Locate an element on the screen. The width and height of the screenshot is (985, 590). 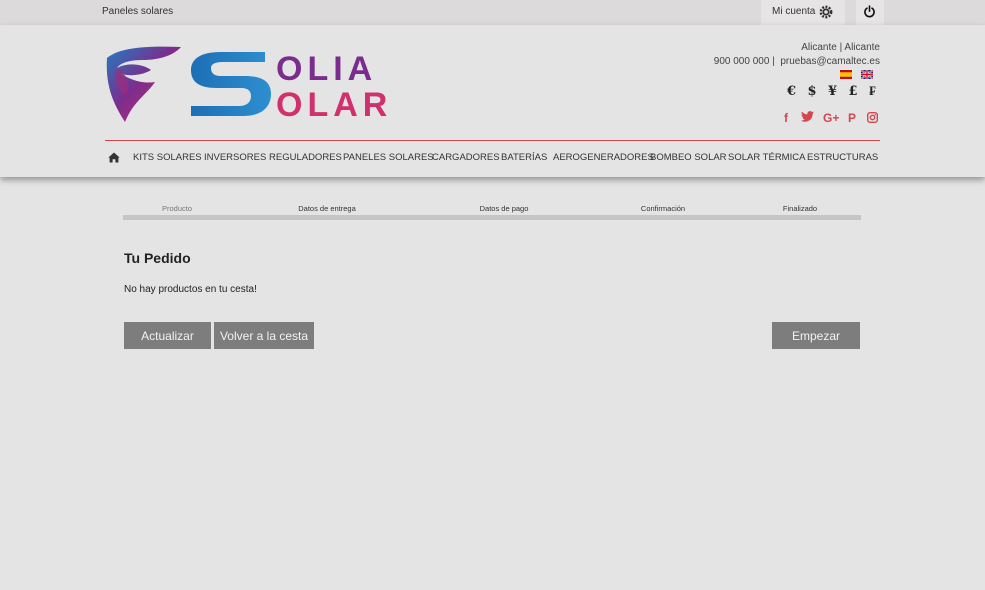
logo-text-olar: OLAR is located at coordinates (334, 105).